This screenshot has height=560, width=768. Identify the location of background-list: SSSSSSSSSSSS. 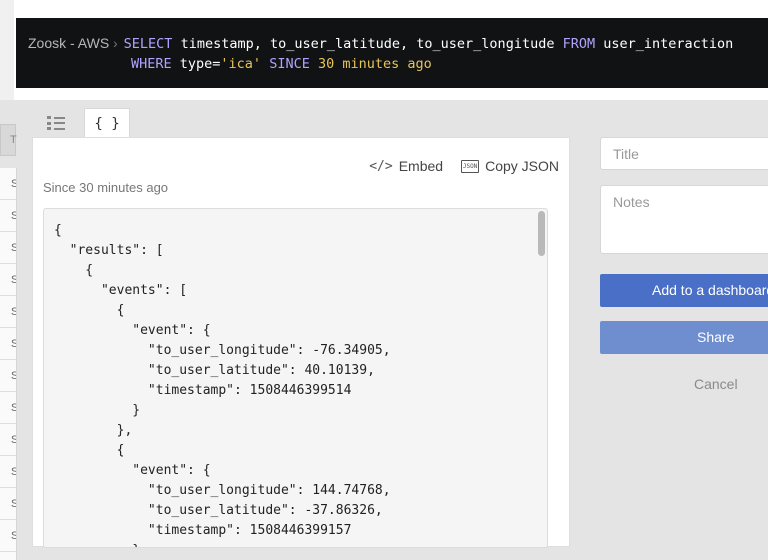
(8, 364).